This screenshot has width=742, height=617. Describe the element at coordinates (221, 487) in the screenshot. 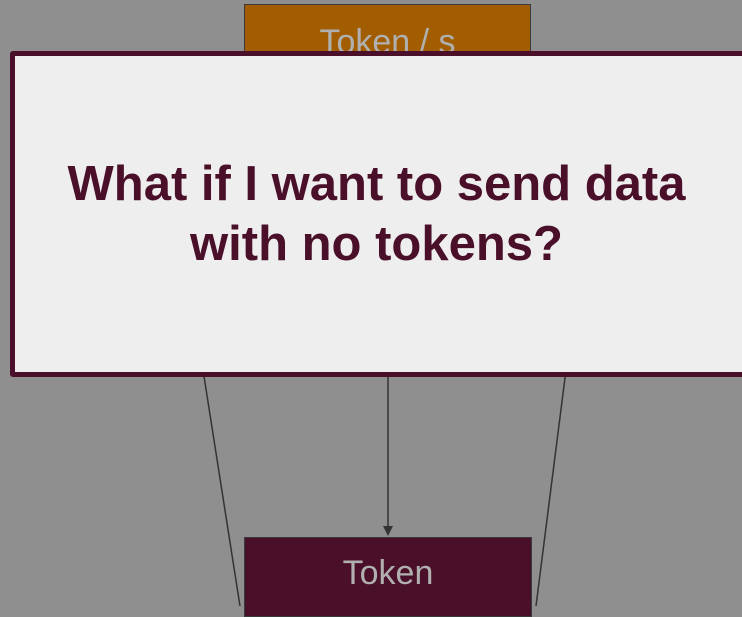

I see `connector-left` at that location.